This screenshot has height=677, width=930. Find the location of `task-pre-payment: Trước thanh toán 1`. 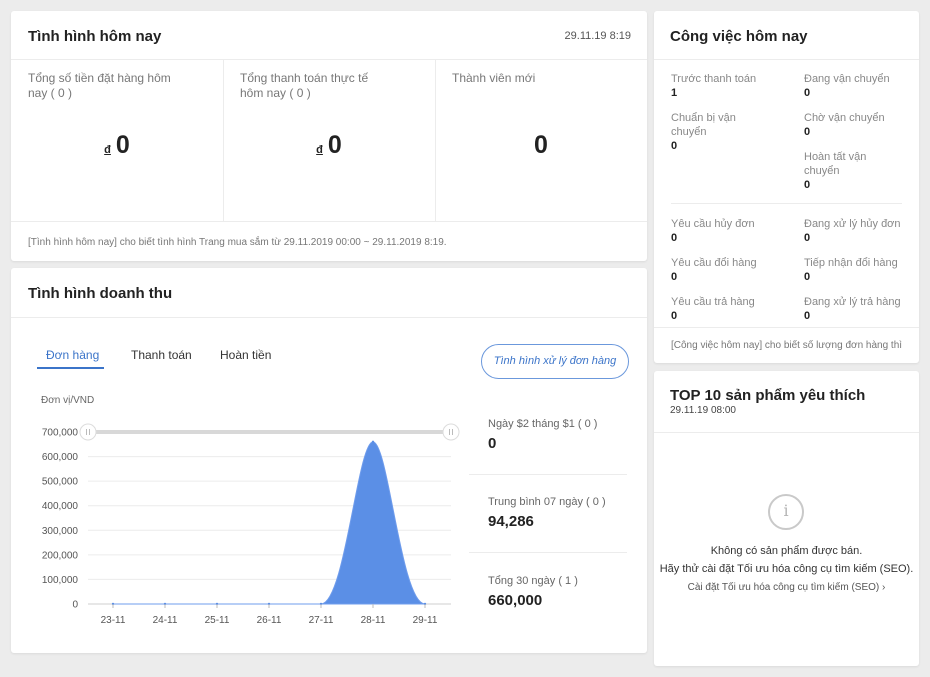

task-pre-payment: Trước thanh toán 1 is located at coordinates (725, 85).